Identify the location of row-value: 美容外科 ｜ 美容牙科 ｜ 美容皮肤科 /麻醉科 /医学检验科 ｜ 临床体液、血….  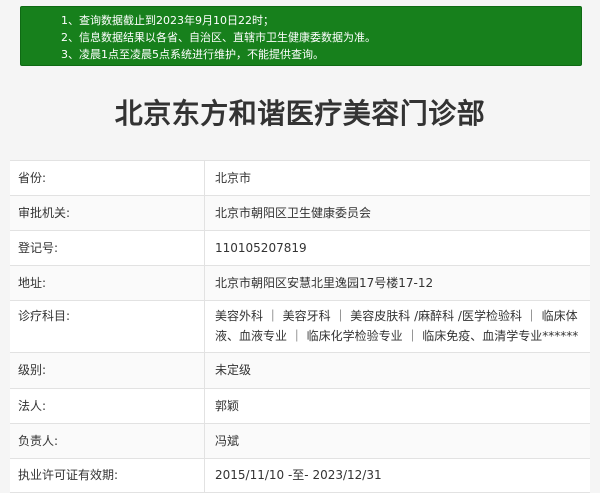
(397, 326).